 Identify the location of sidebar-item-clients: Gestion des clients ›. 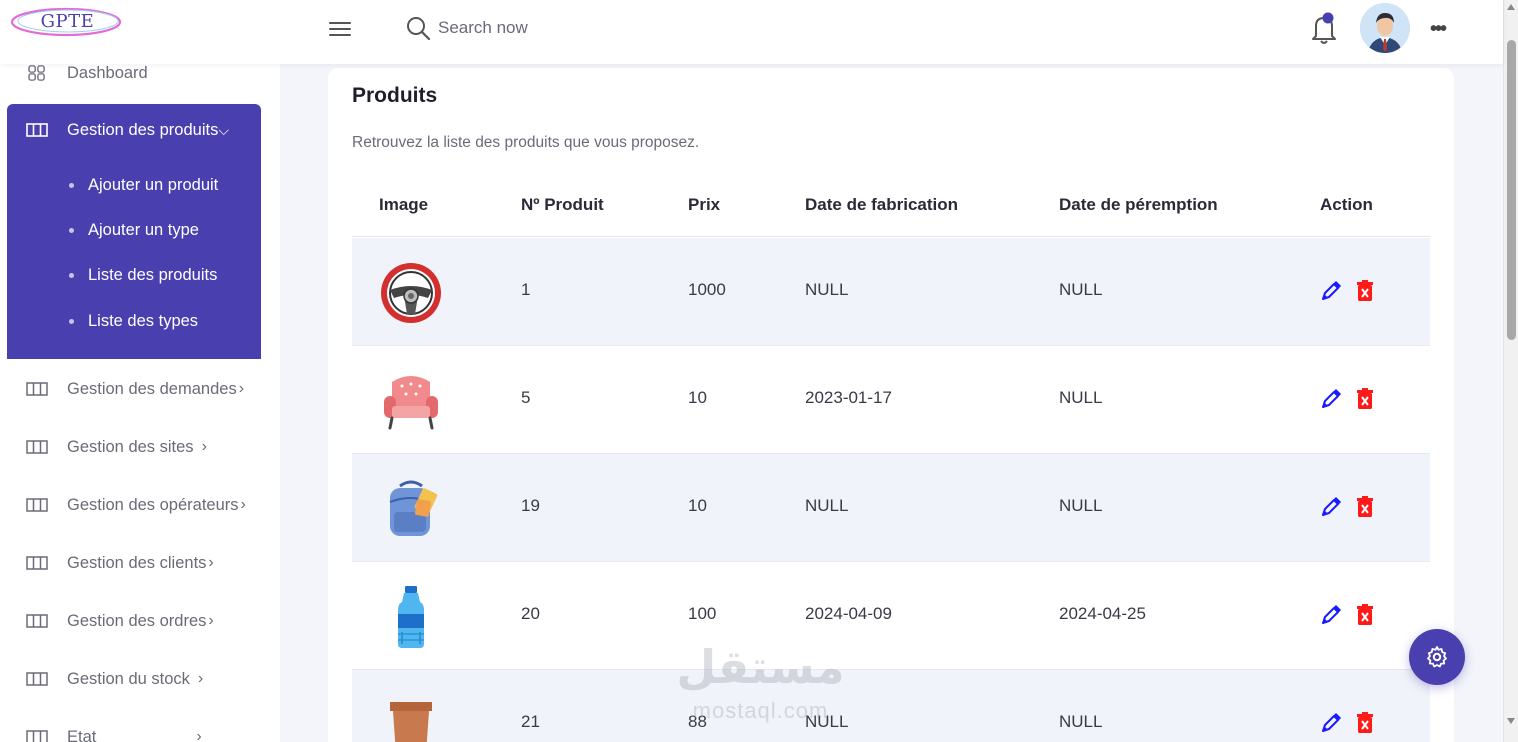
(135, 563).